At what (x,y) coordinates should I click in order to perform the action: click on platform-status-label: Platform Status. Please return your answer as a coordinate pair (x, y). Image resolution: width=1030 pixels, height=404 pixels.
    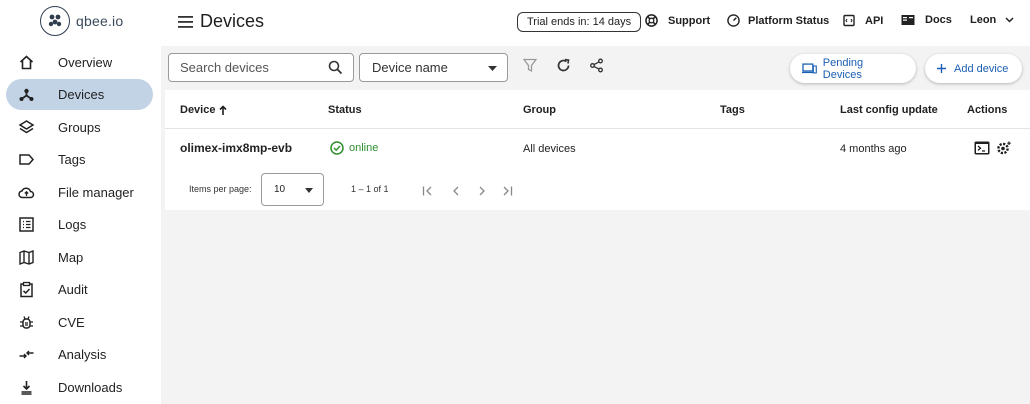
    Looking at the image, I should click on (789, 20).